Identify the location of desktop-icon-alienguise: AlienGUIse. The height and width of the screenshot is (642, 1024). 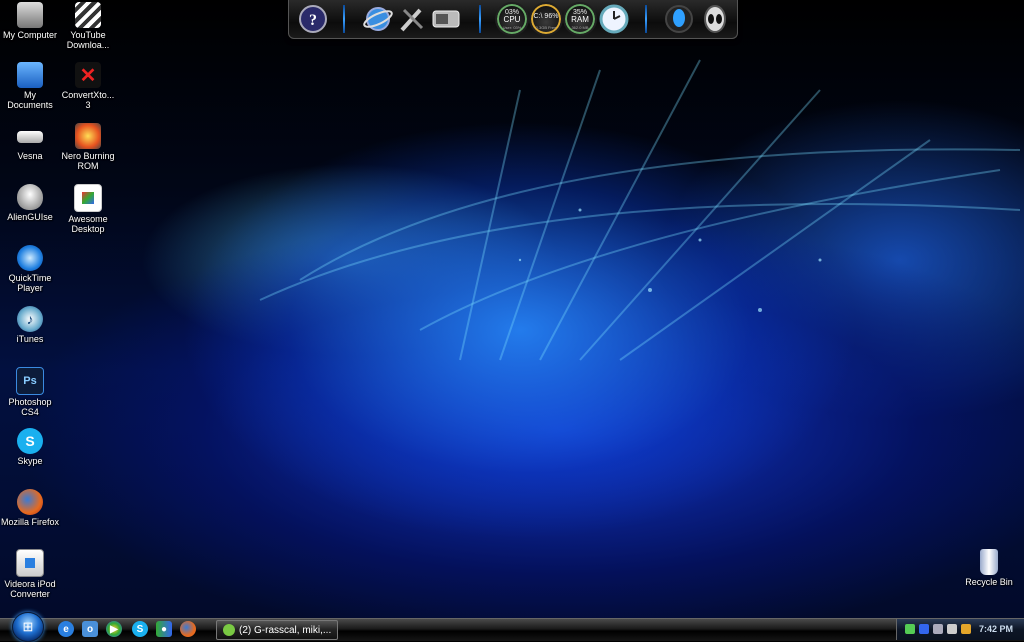
(30, 203).